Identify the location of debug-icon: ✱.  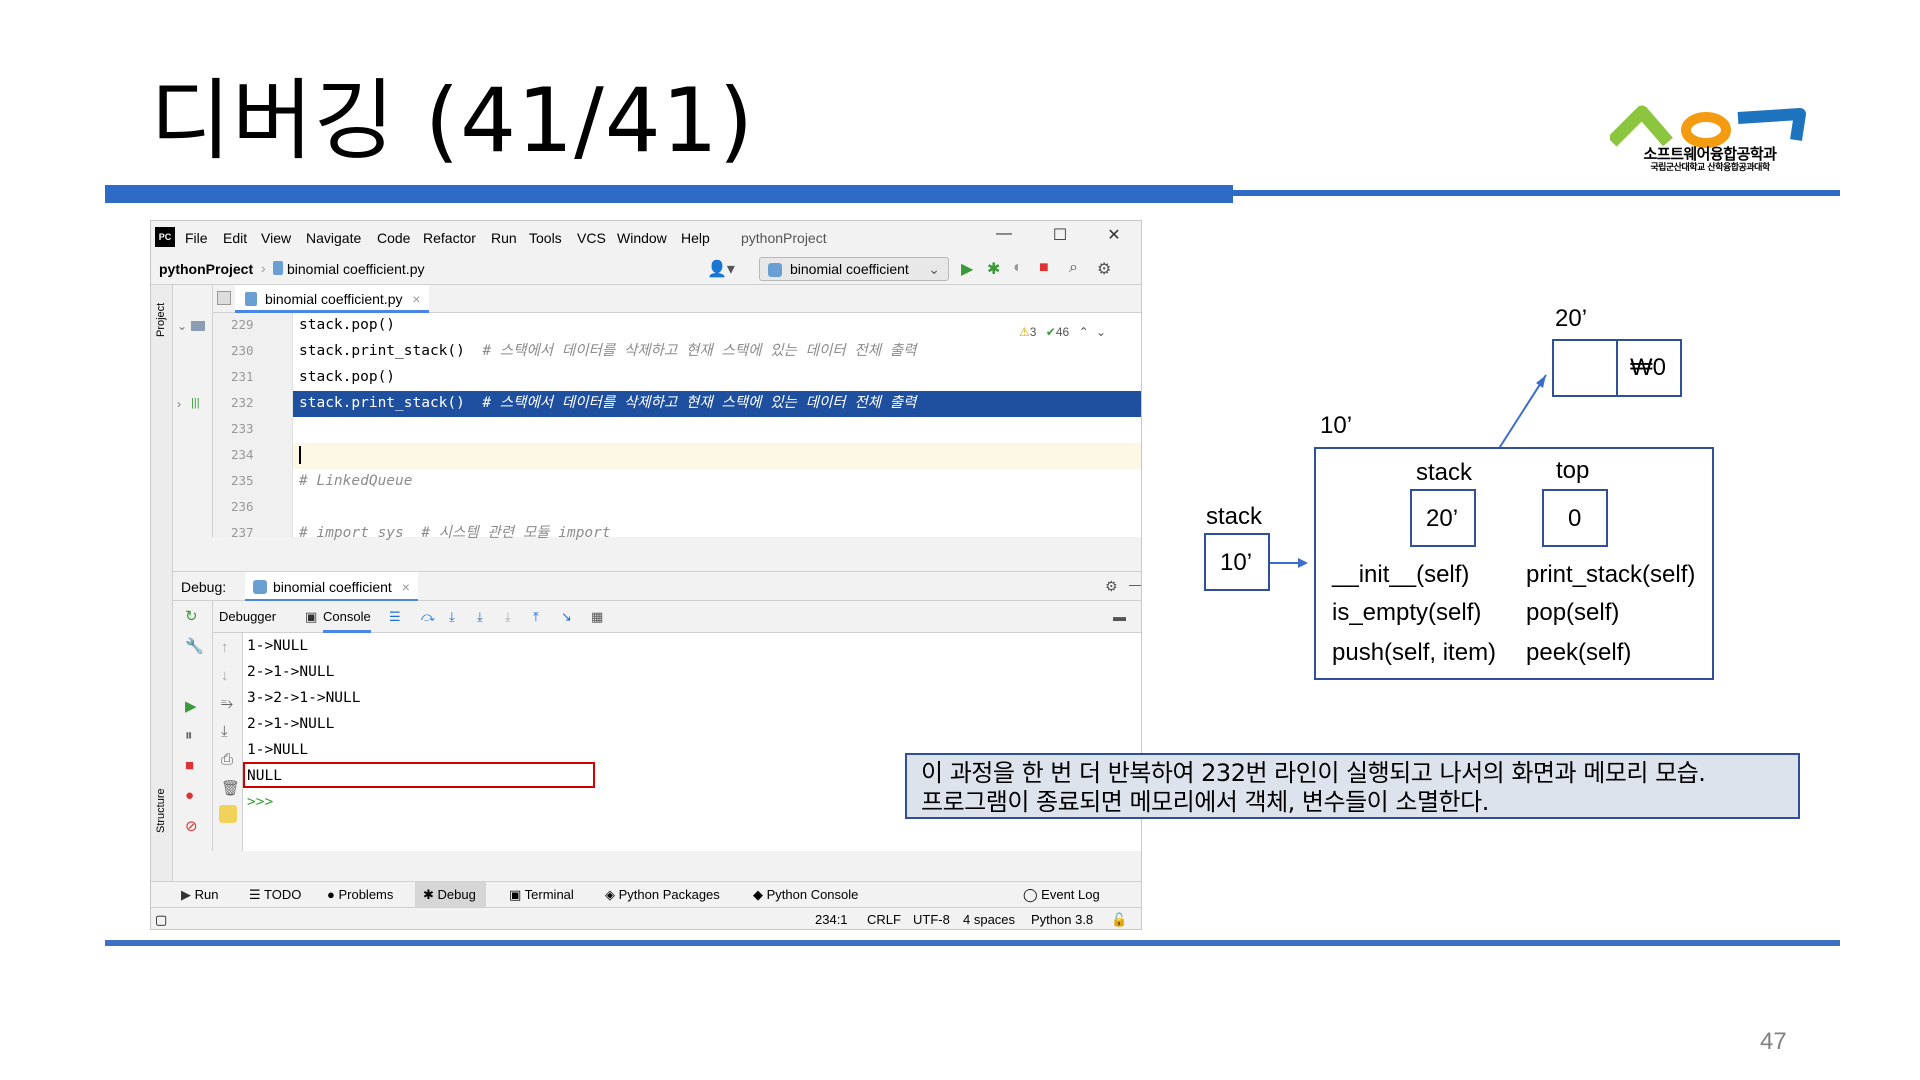
(993, 269).